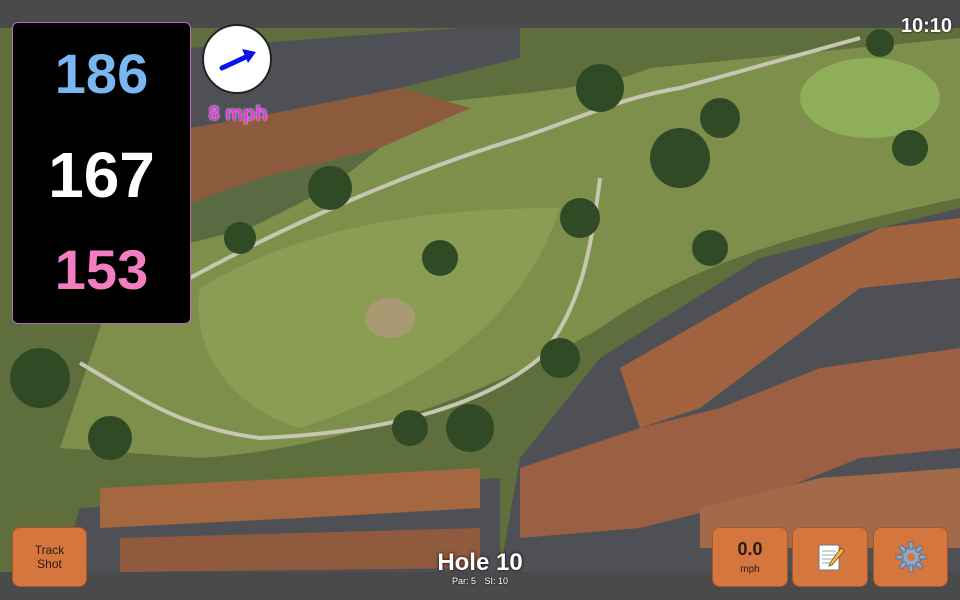 The height and width of the screenshot is (600, 960). Describe the element at coordinates (750, 569) in the screenshot. I see `speed-unit: mph` at that location.